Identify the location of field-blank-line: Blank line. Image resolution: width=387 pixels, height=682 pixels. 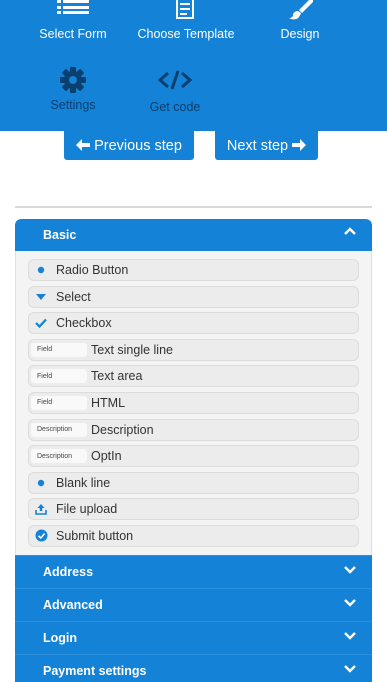
(193, 482).